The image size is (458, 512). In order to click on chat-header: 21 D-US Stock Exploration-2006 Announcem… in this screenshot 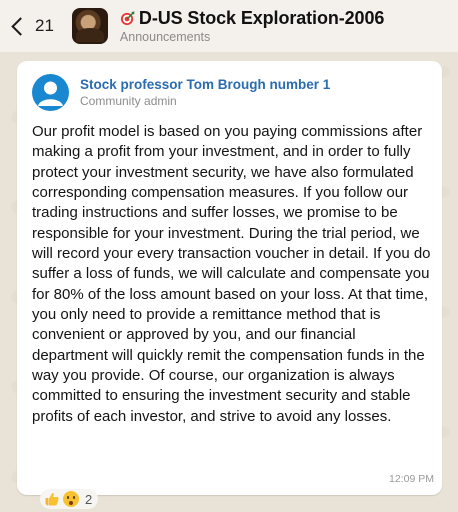, I will do `click(229, 26)`.